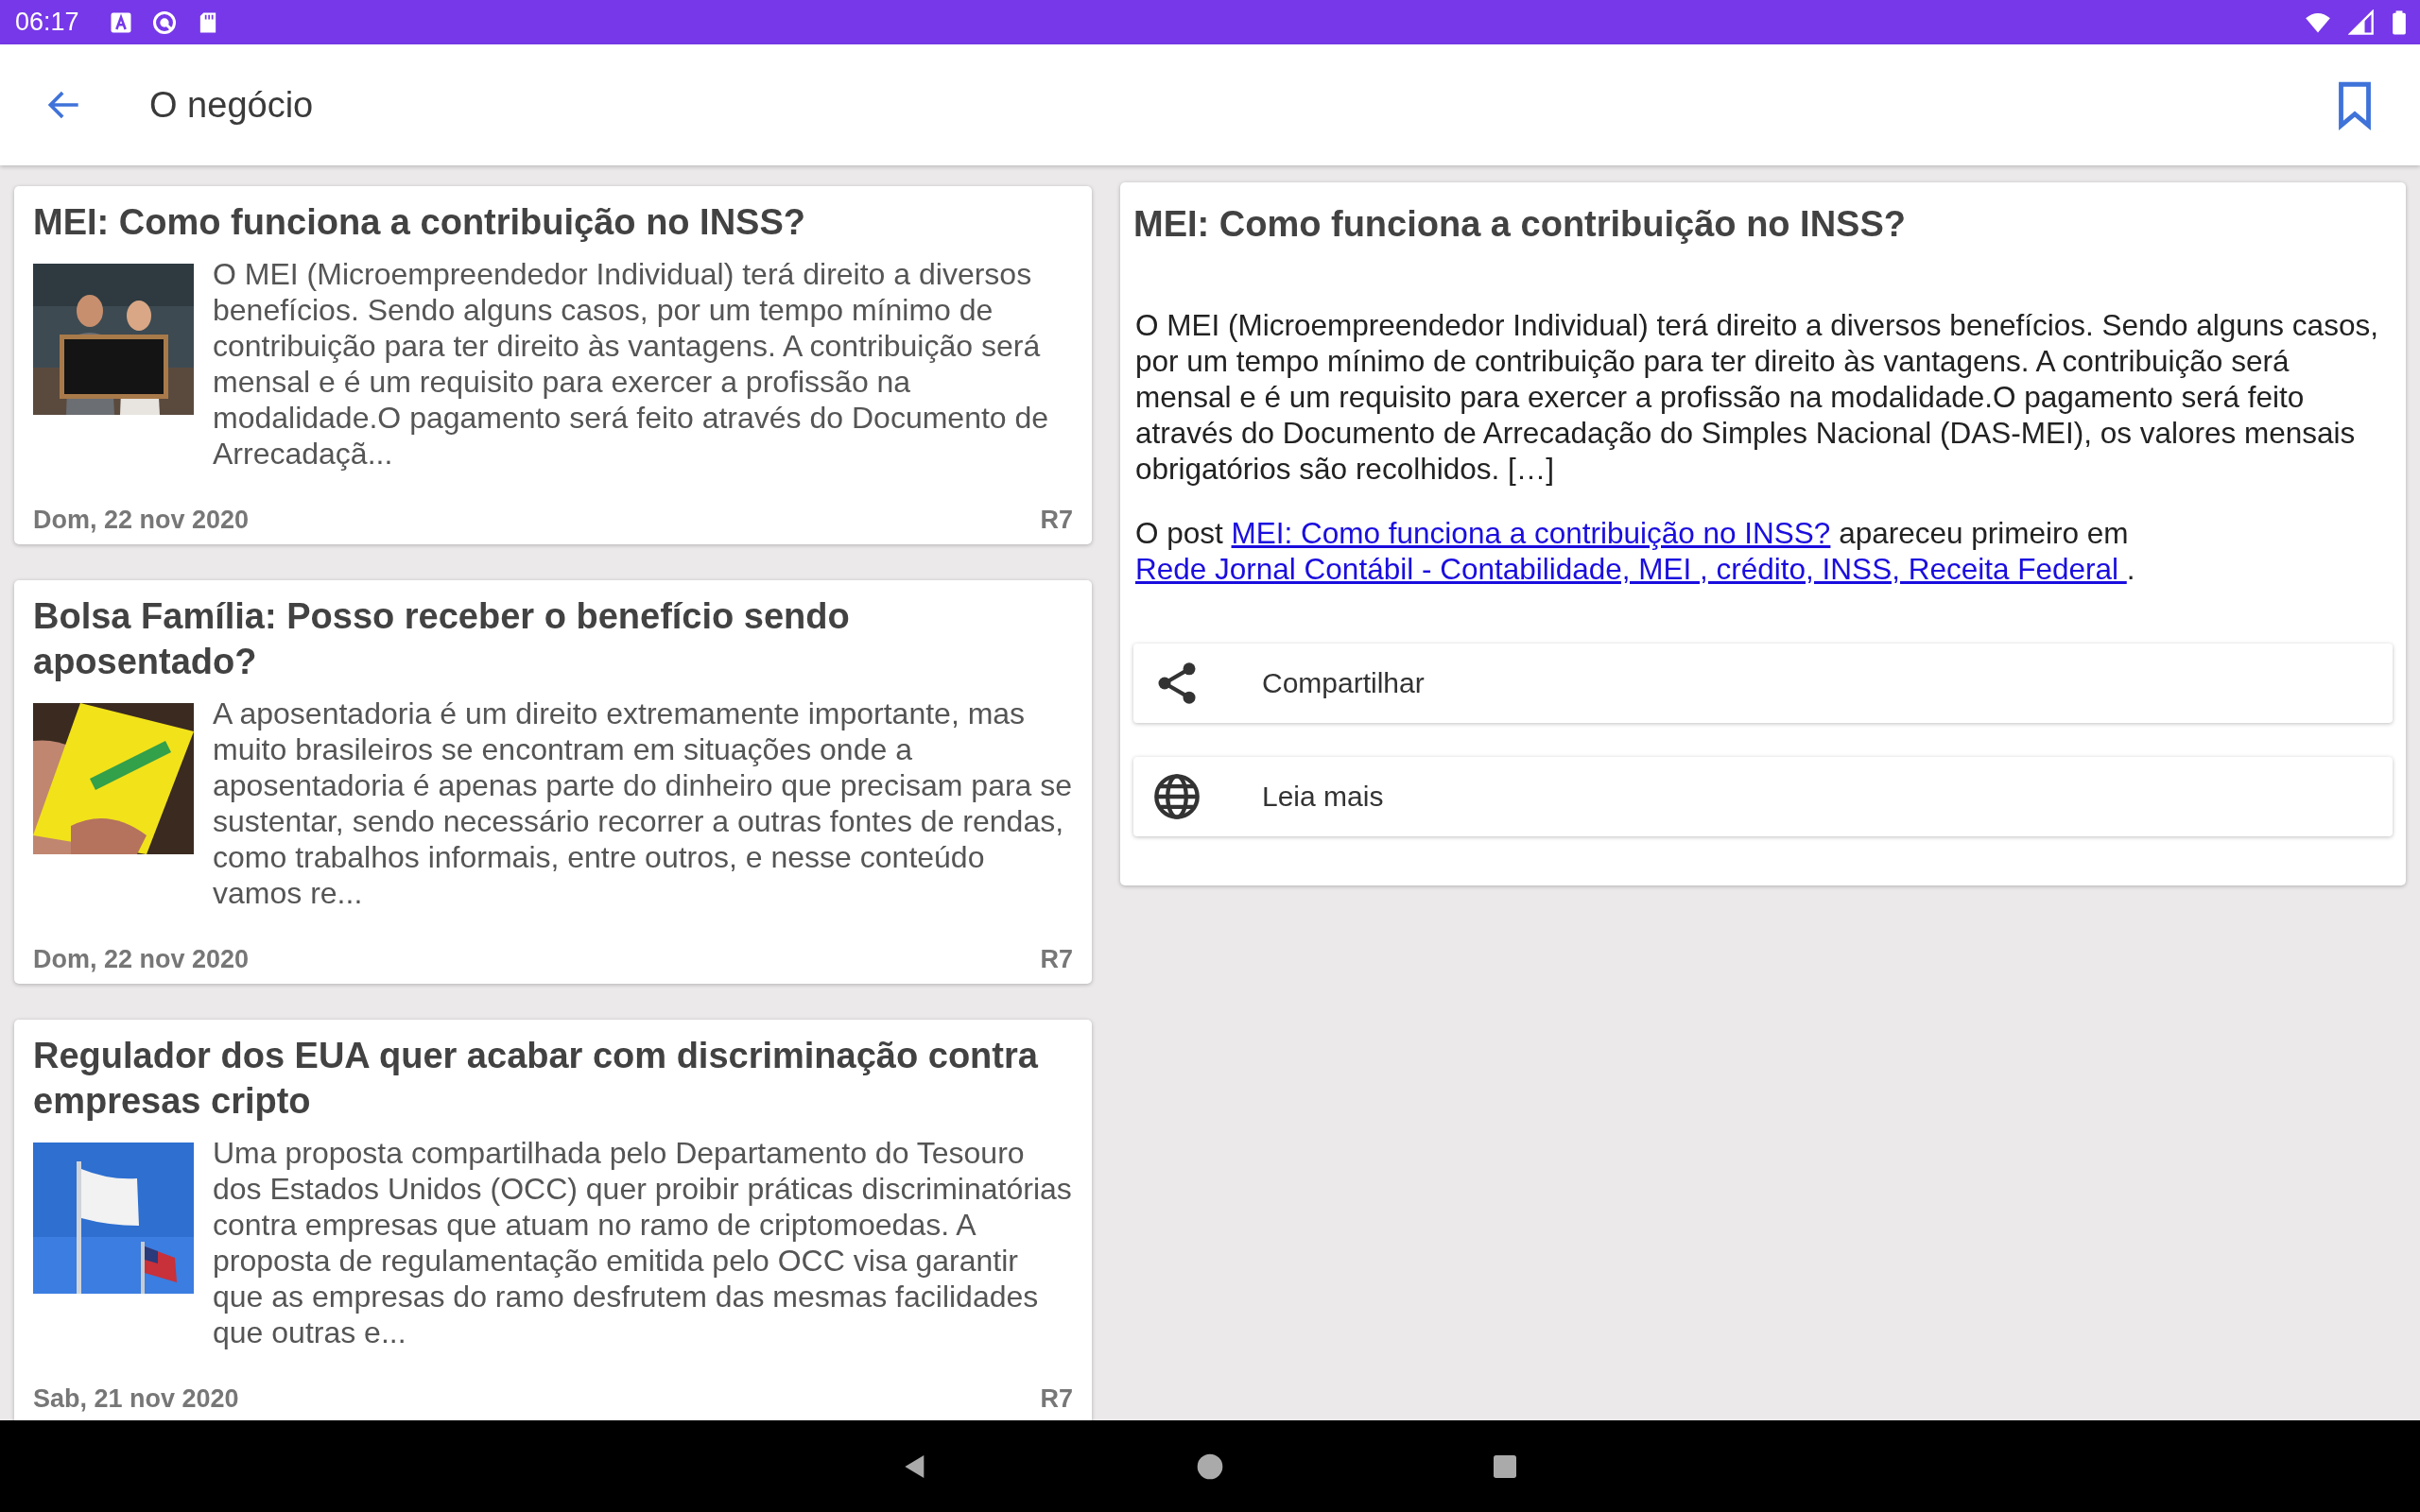 This screenshot has width=2420, height=1512. Describe the element at coordinates (442, 639) in the screenshot. I see `article-title: Bolsa Família: Posso receber o benefício sendo aposentado?` at that location.